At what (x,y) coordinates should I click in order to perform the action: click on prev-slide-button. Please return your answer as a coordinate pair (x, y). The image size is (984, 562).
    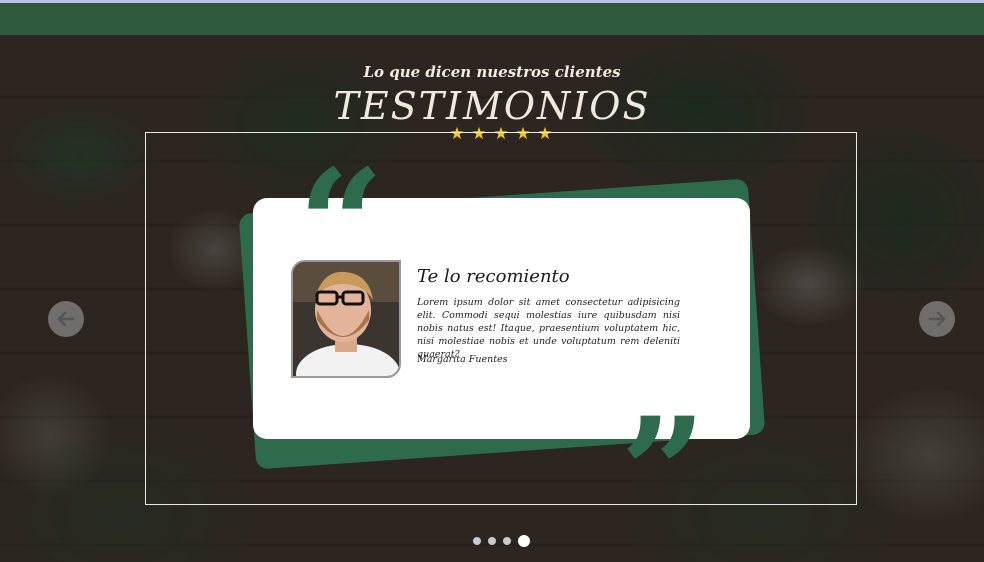
    Looking at the image, I should click on (66, 319).